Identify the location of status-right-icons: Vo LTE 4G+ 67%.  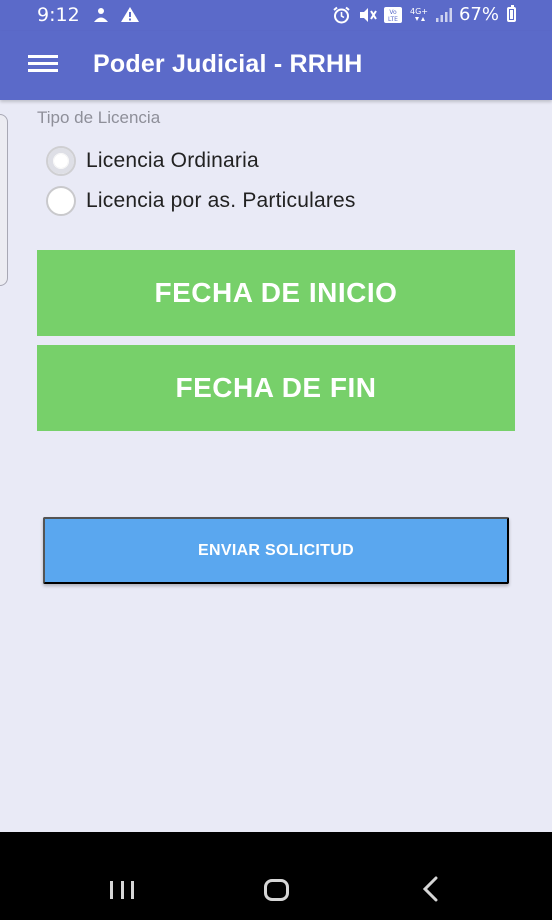
(424, 14).